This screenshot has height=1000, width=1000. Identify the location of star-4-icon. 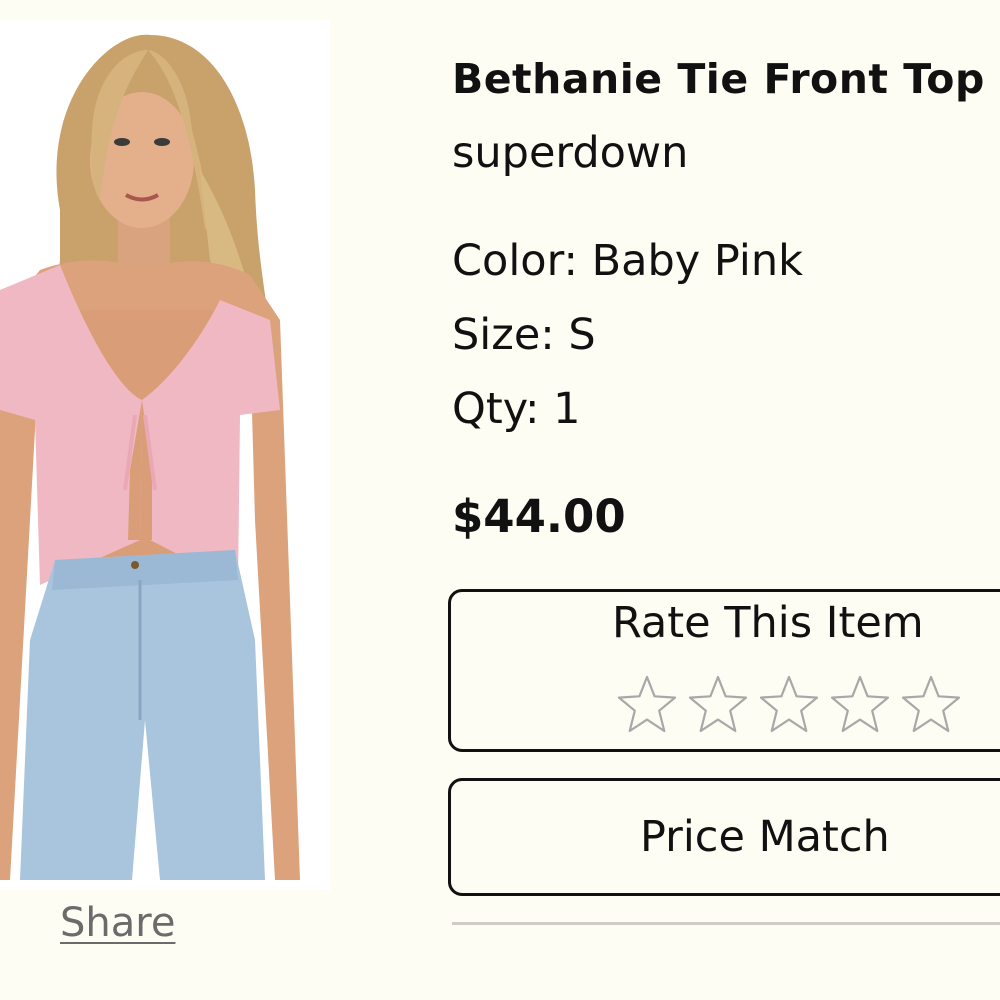
(860, 705).